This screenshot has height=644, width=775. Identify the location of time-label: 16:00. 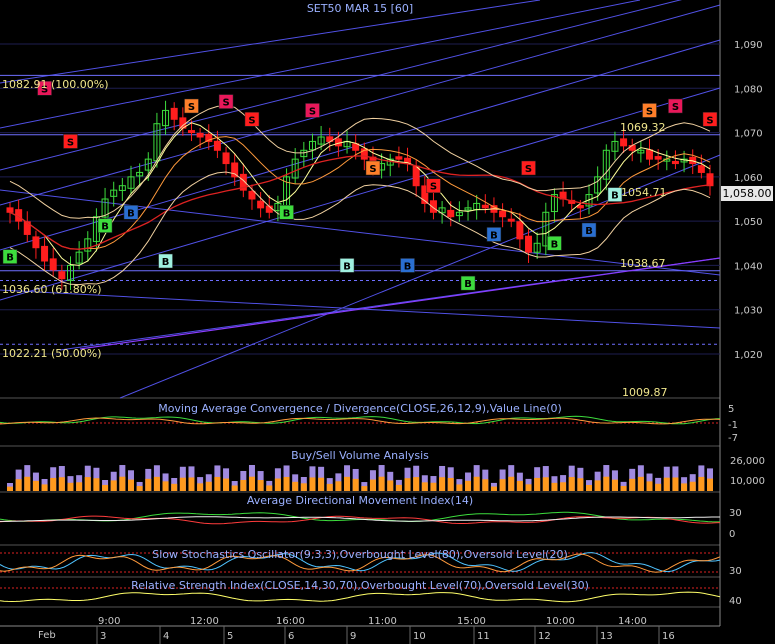
(290, 621).